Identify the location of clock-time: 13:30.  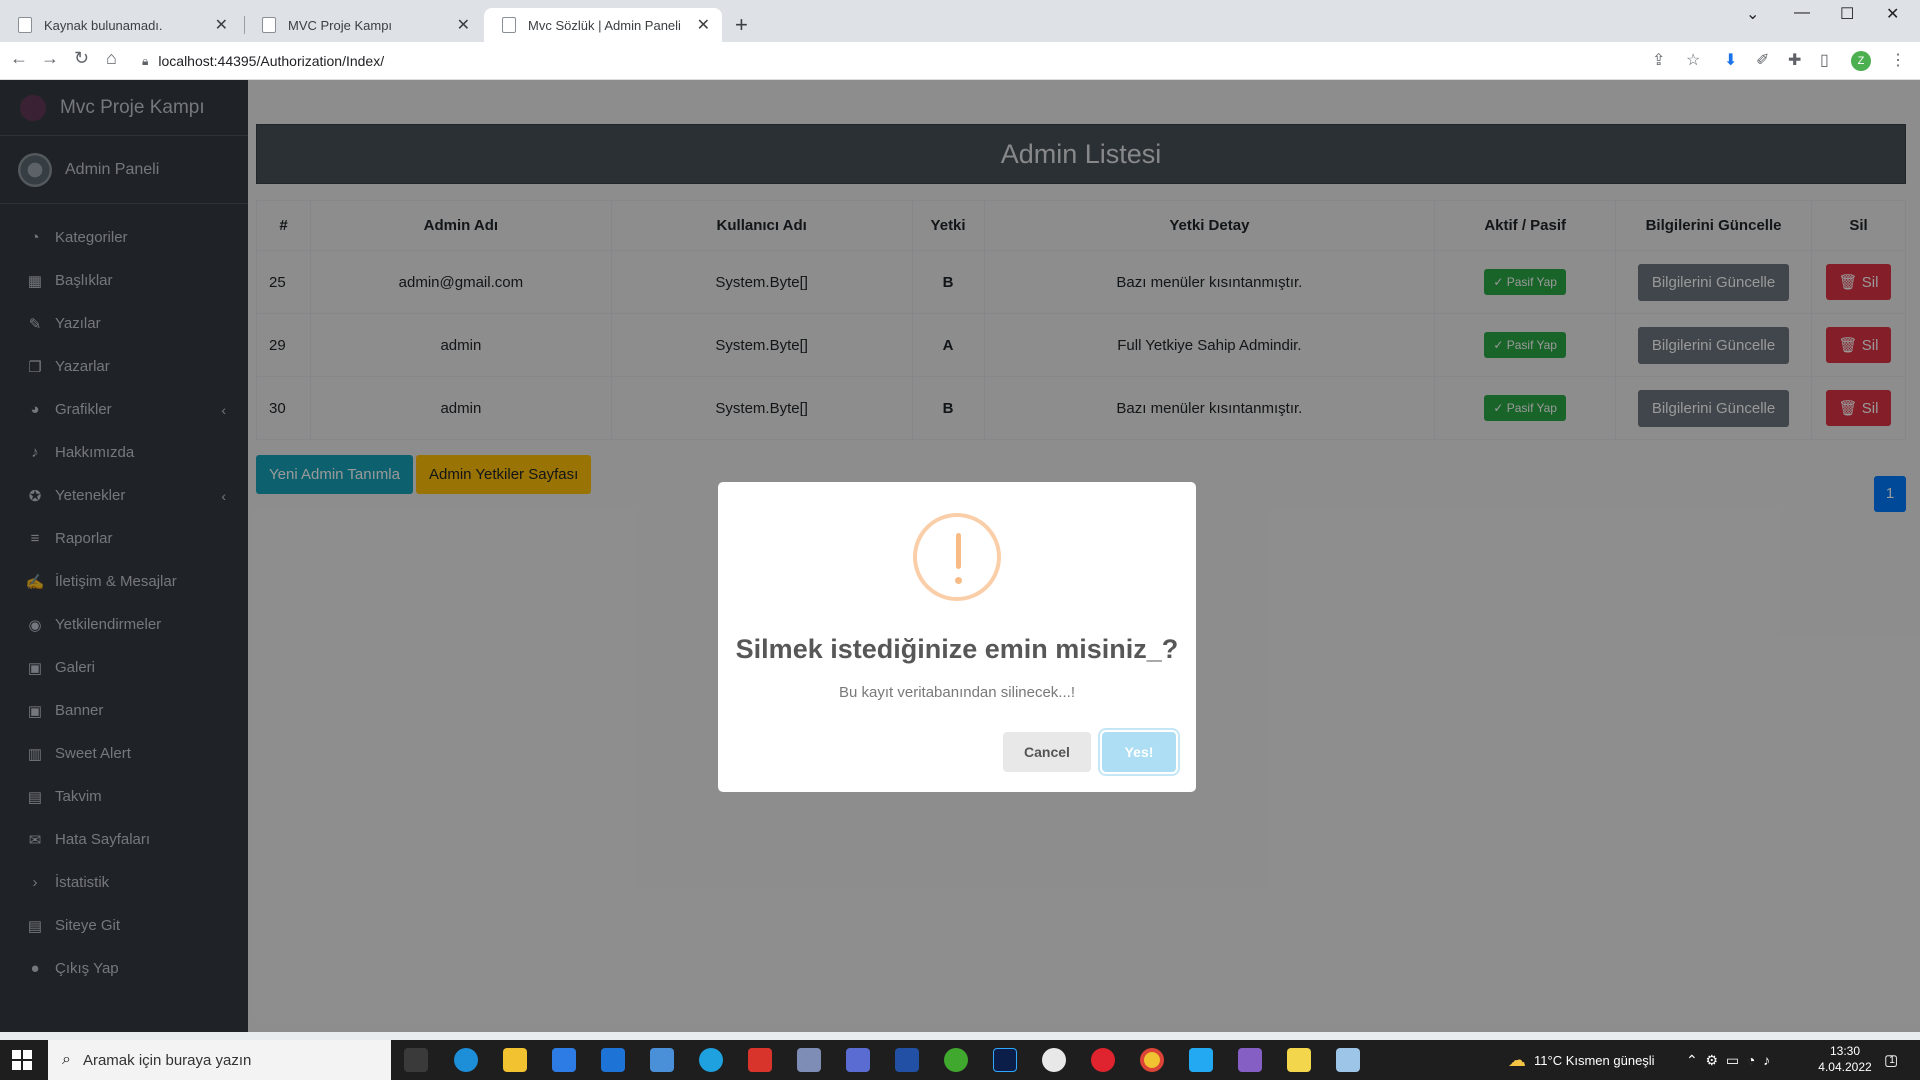
(1845, 1051).